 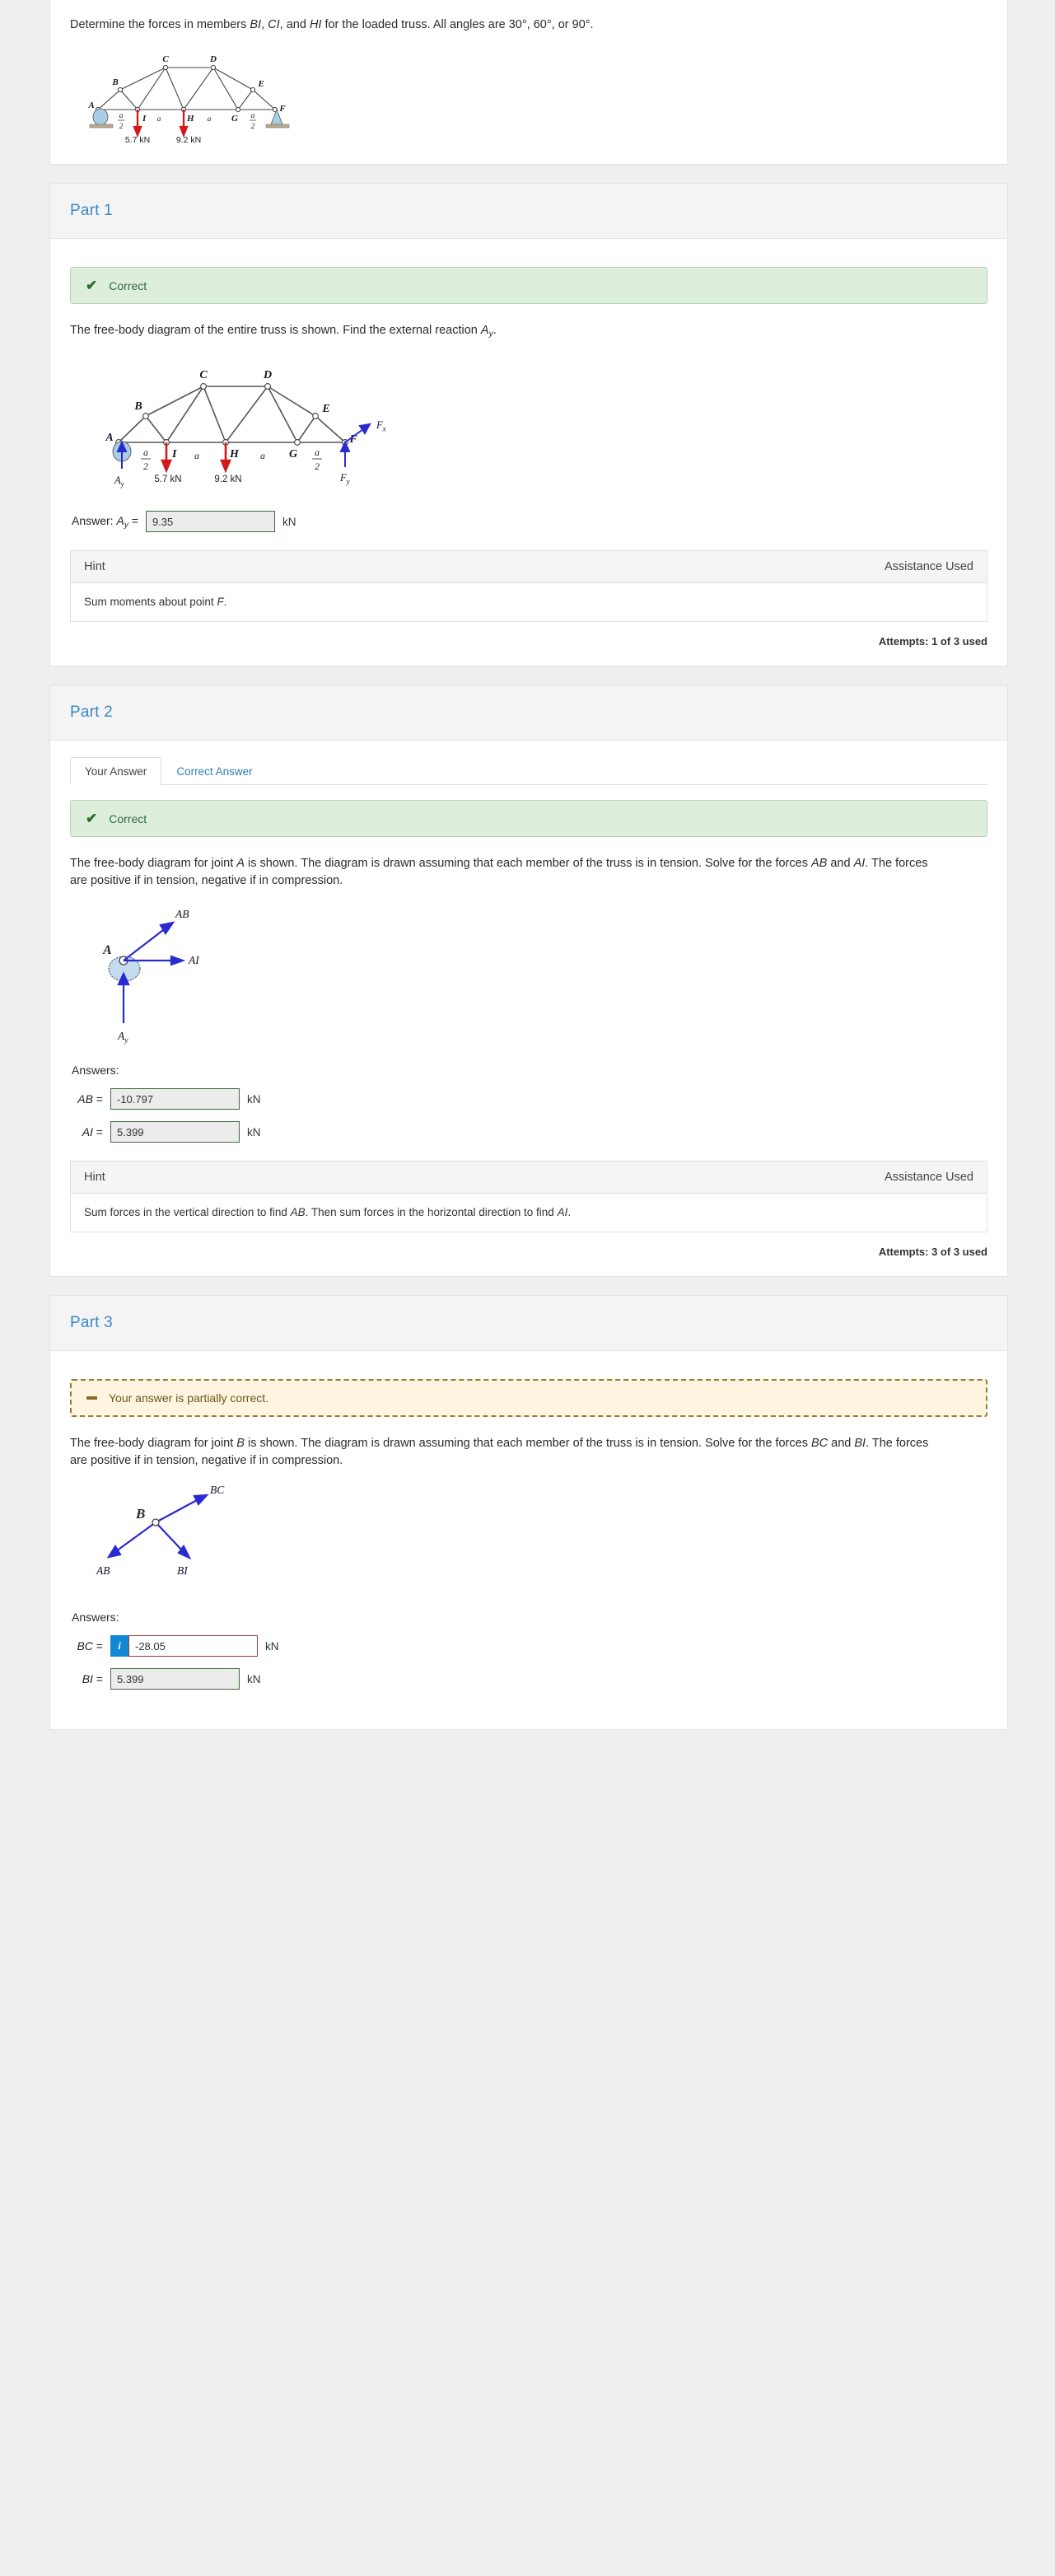 What do you see at coordinates (528, 713) in the screenshot?
I see `part-2-header: Part 2` at bounding box center [528, 713].